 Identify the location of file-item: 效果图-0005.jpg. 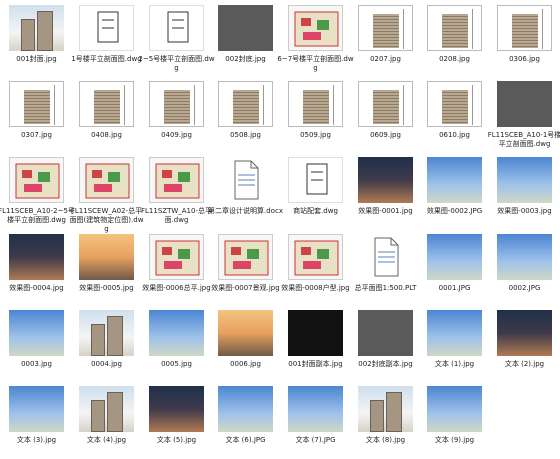
(106, 269).